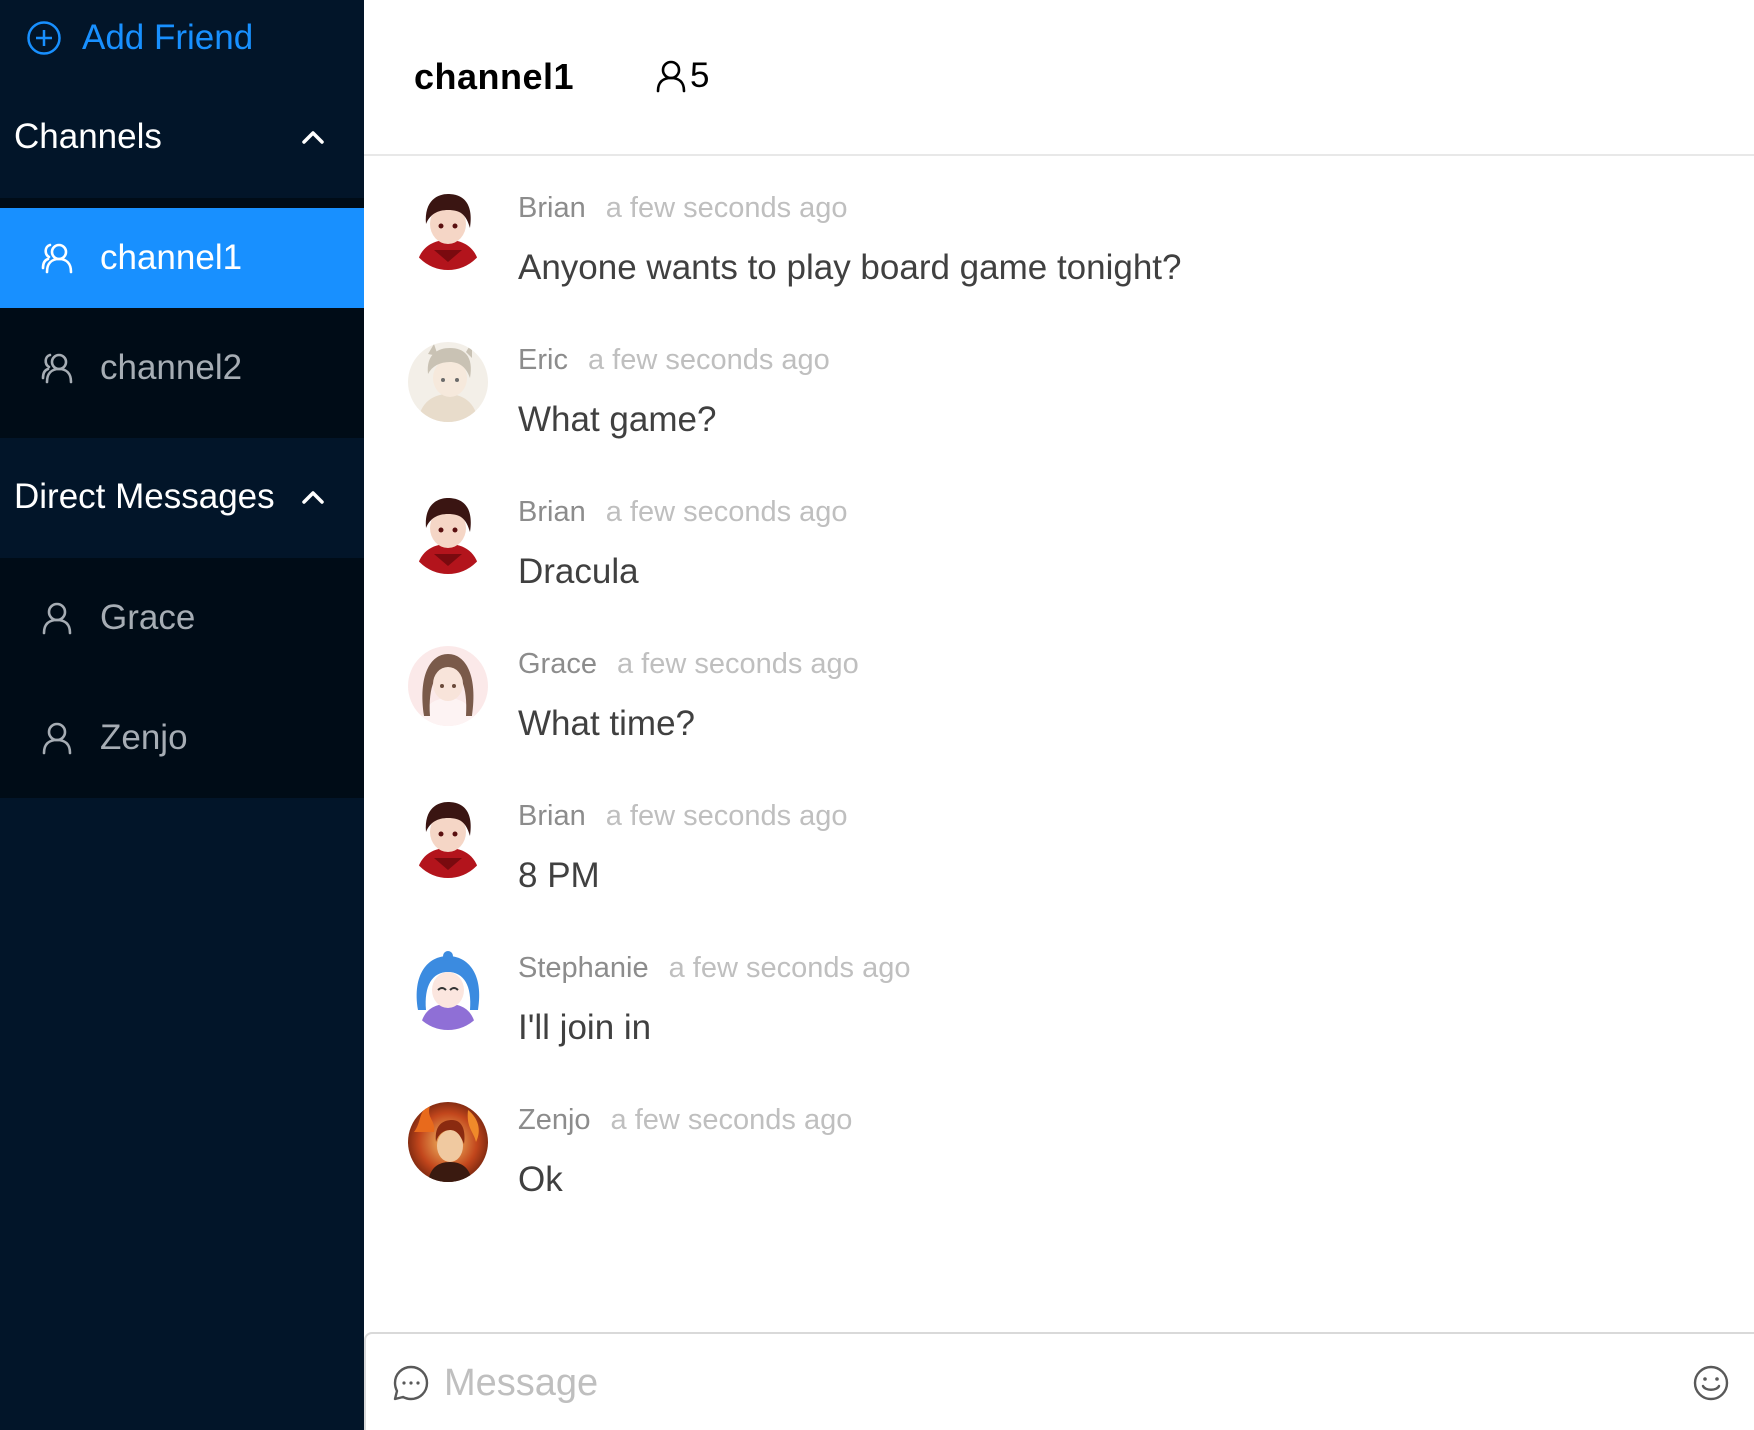 The width and height of the screenshot is (1754, 1430). What do you see at coordinates (1059, 536) in the screenshot?
I see `message-item: Brian a few seconds ago Dracula` at bounding box center [1059, 536].